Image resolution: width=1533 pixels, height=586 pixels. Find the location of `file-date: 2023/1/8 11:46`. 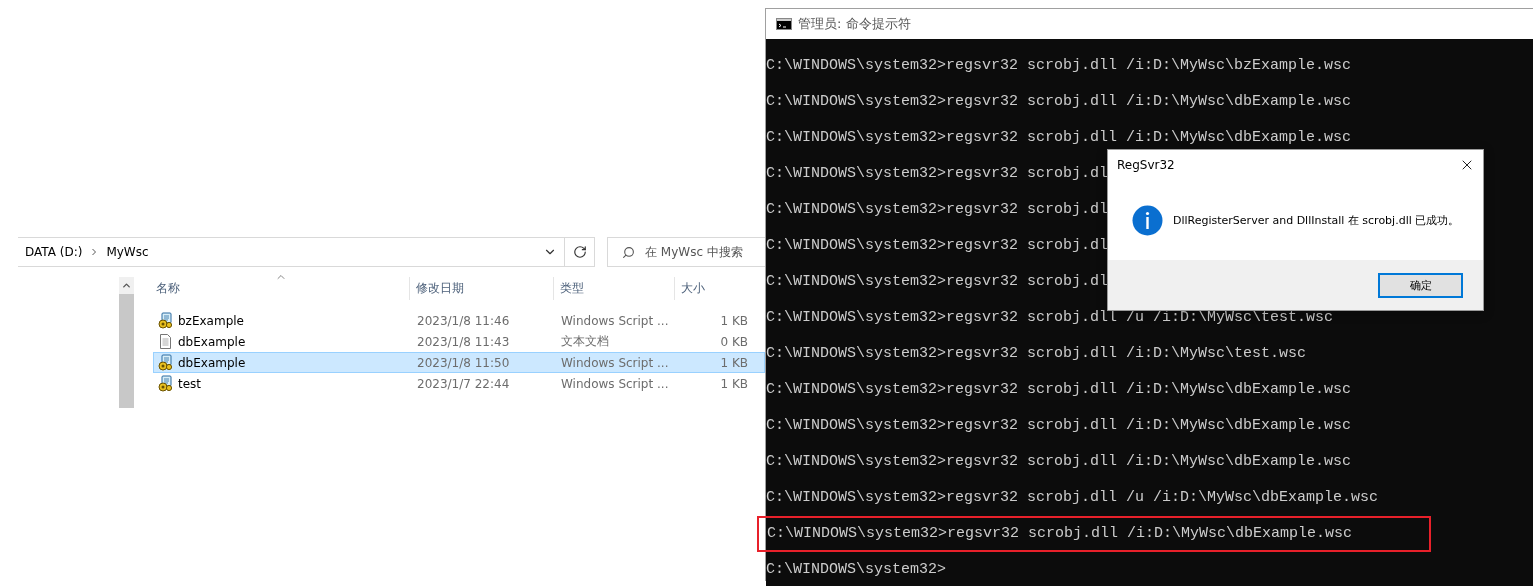

file-date: 2023/1/8 11:46 is located at coordinates (463, 320).